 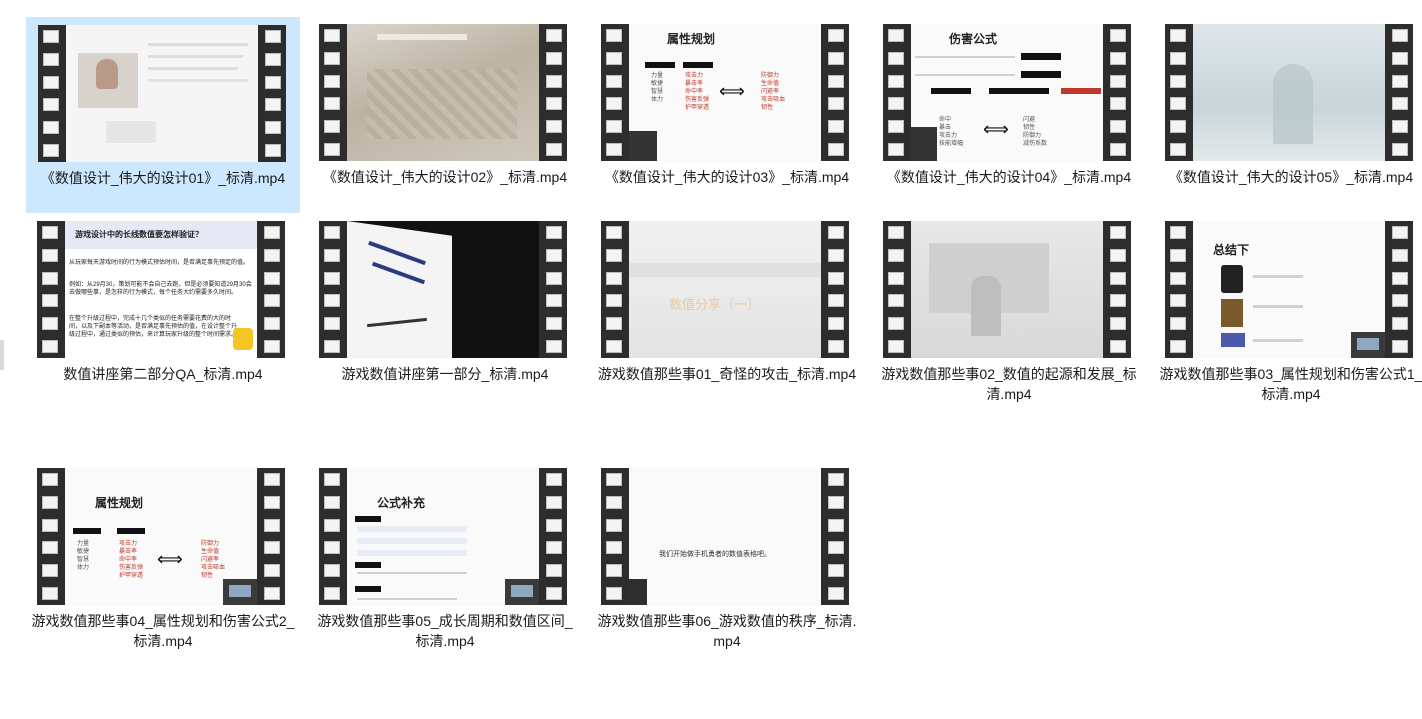 I want to click on slide-title: 数值分享（一）, so click(x=715, y=304).